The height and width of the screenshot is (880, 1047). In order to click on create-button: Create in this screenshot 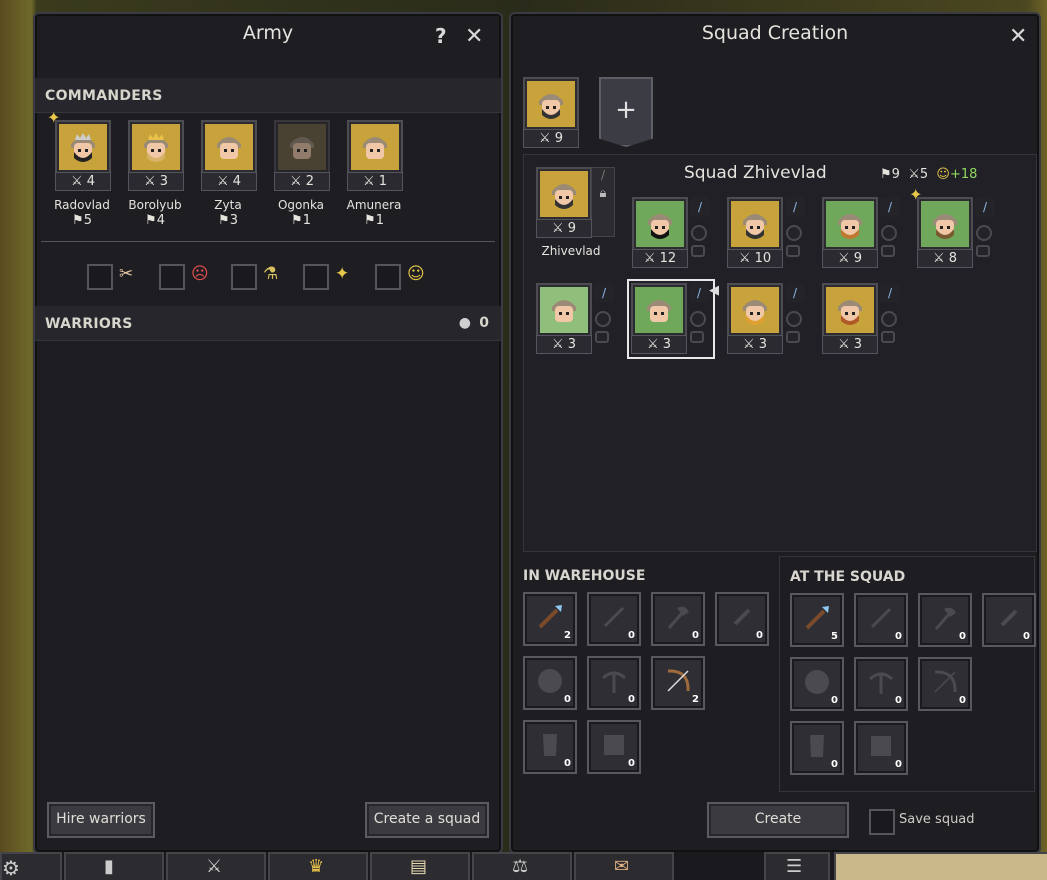, I will do `click(778, 820)`.